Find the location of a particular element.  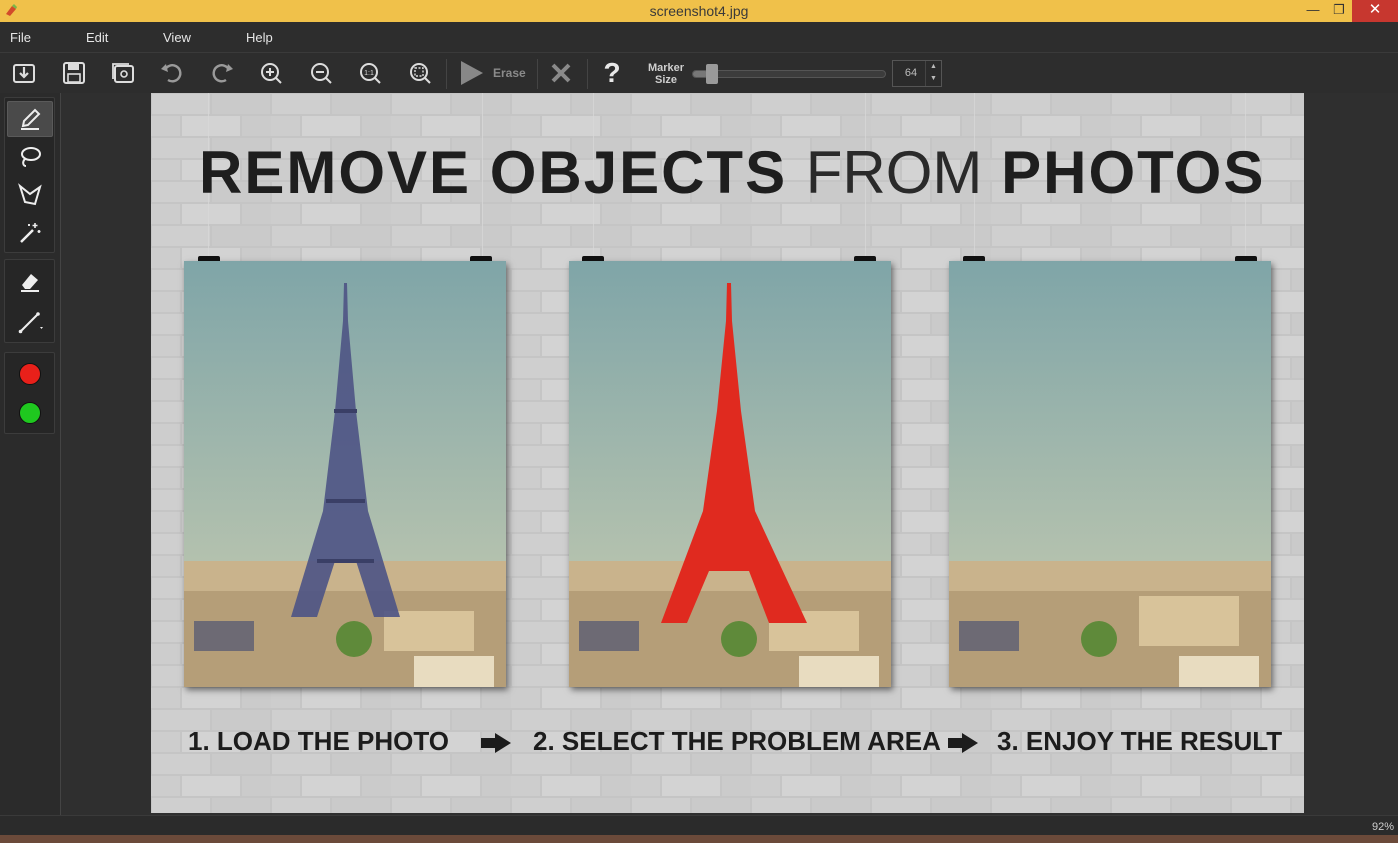

lasso-icon is located at coordinates (31, 157).